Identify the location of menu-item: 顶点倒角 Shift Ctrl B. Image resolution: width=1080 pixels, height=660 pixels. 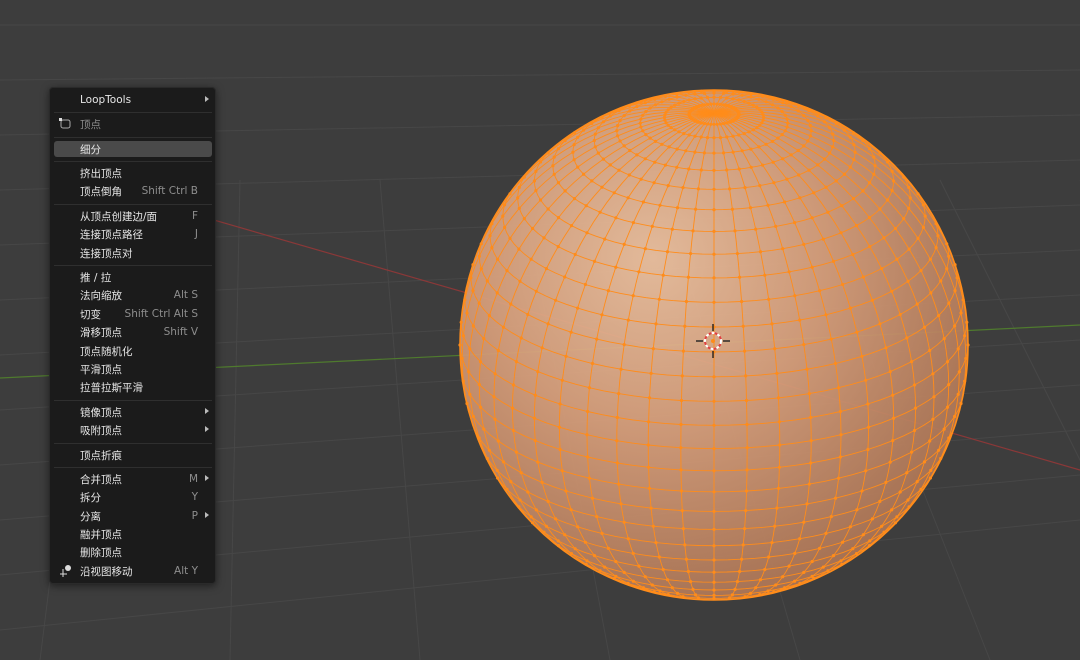
(133, 191).